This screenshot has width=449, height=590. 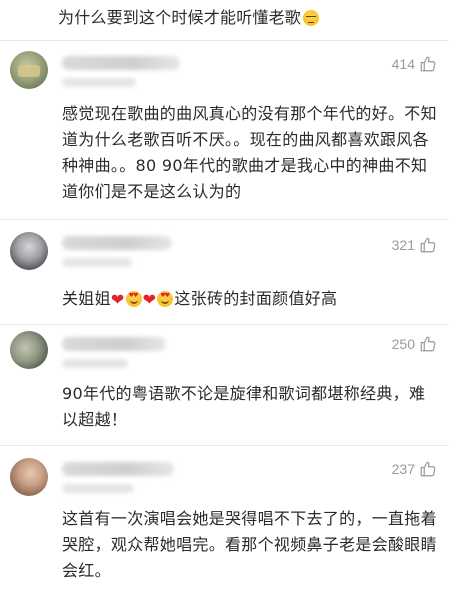 I want to click on like-button: 237, so click(x=414, y=469).